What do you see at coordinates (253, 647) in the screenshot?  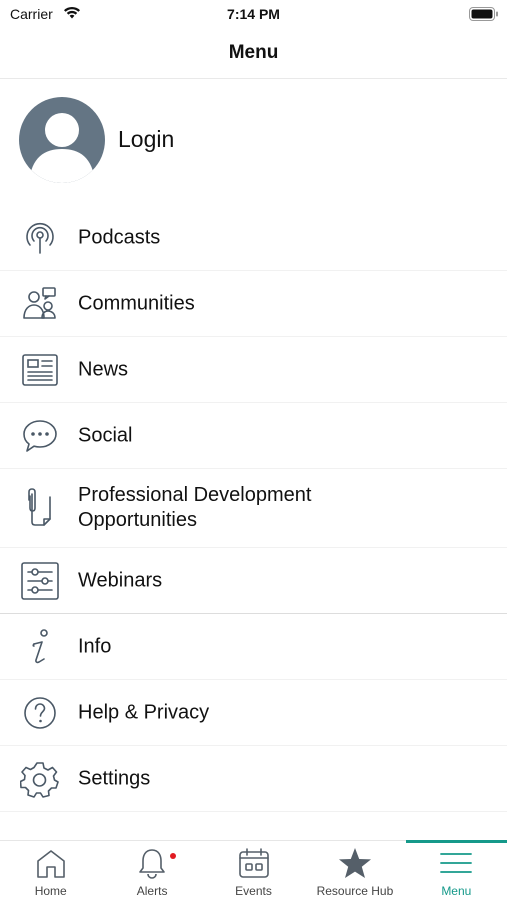 I see `menu-item-info: Info` at bounding box center [253, 647].